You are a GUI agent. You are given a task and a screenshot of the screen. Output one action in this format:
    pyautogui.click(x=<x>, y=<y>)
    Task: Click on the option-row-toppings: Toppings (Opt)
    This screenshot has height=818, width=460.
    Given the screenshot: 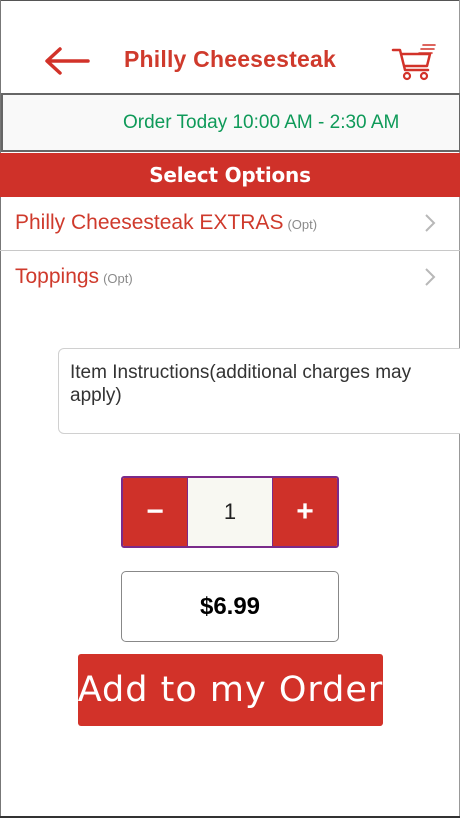 What is the action you would take?
    pyautogui.click(x=230, y=278)
    